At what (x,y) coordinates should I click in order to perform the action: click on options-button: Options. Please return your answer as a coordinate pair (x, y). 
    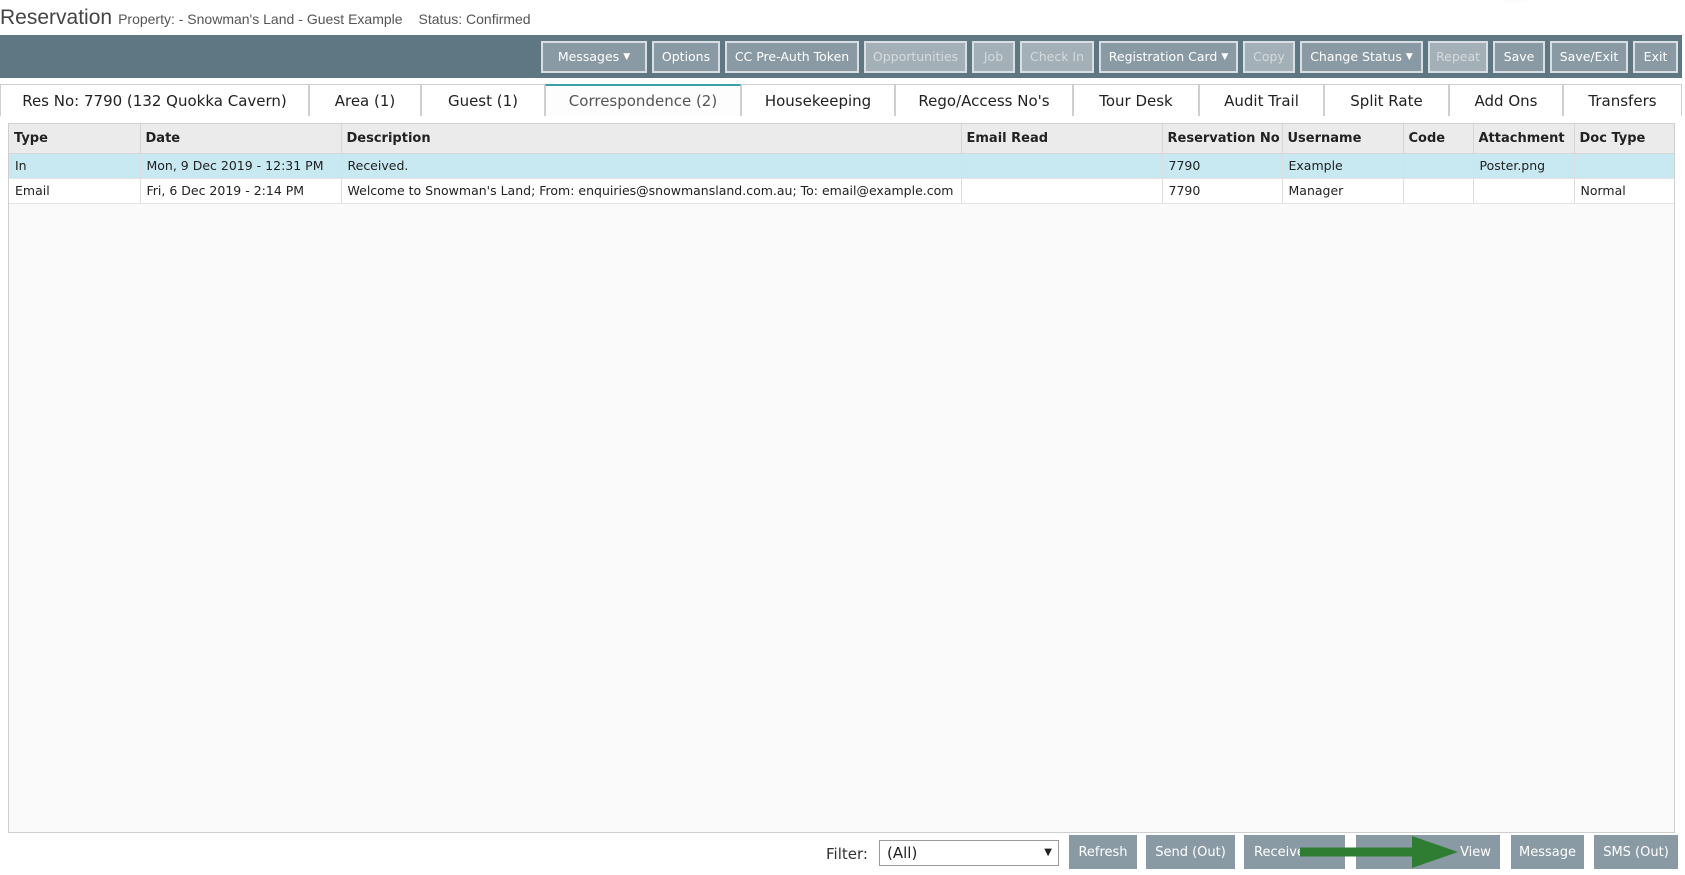
    Looking at the image, I should click on (686, 56).